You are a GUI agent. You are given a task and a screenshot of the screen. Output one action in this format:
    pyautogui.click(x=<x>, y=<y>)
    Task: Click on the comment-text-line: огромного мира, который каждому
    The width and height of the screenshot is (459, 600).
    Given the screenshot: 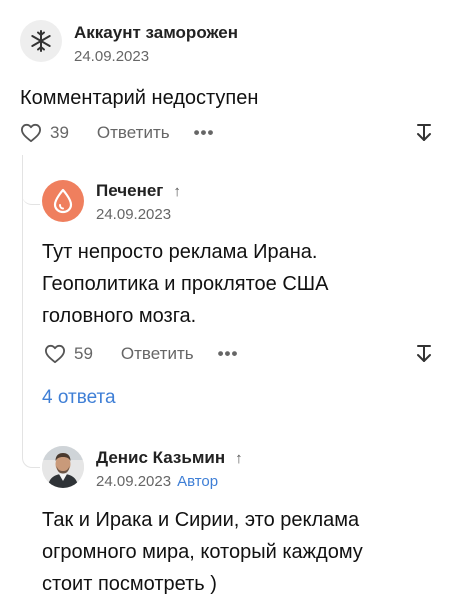 What is the action you would take?
    pyautogui.click(x=202, y=552)
    